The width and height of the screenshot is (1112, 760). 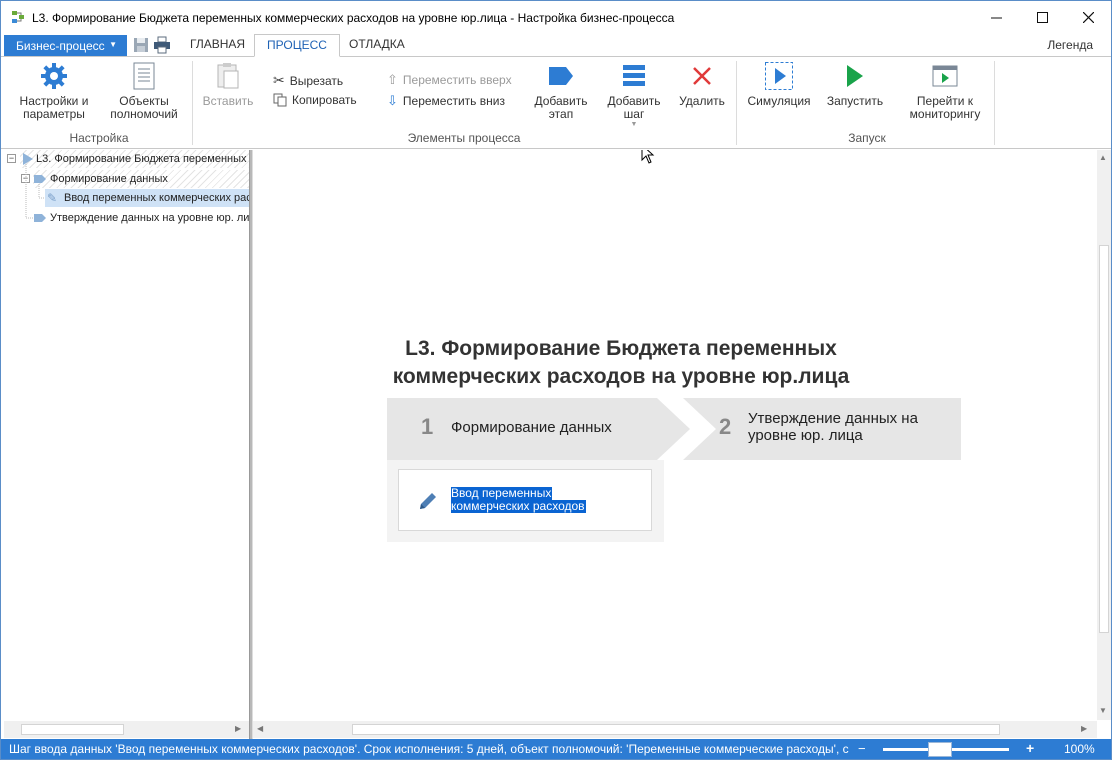 What do you see at coordinates (316, 80) in the screenshot?
I see `cut-label: Вырезать` at bounding box center [316, 80].